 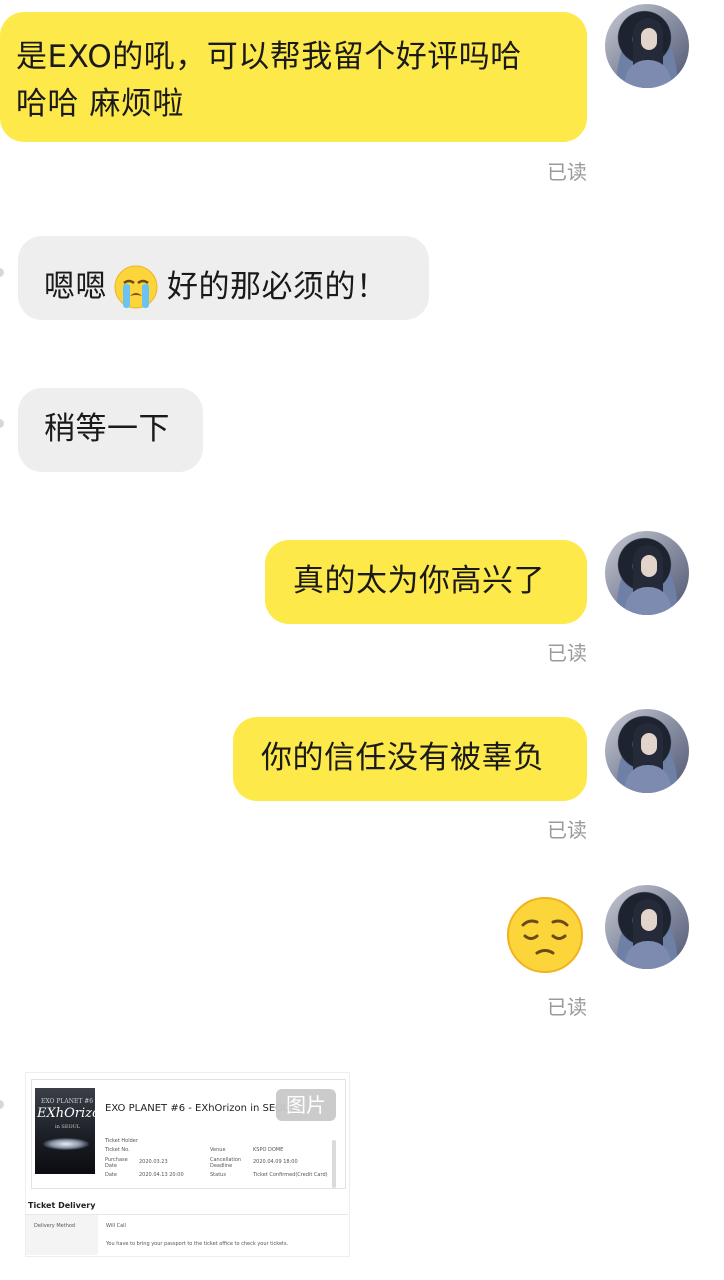 I want to click on message-text: 你的信任没有被辜负, so click(x=403, y=758).